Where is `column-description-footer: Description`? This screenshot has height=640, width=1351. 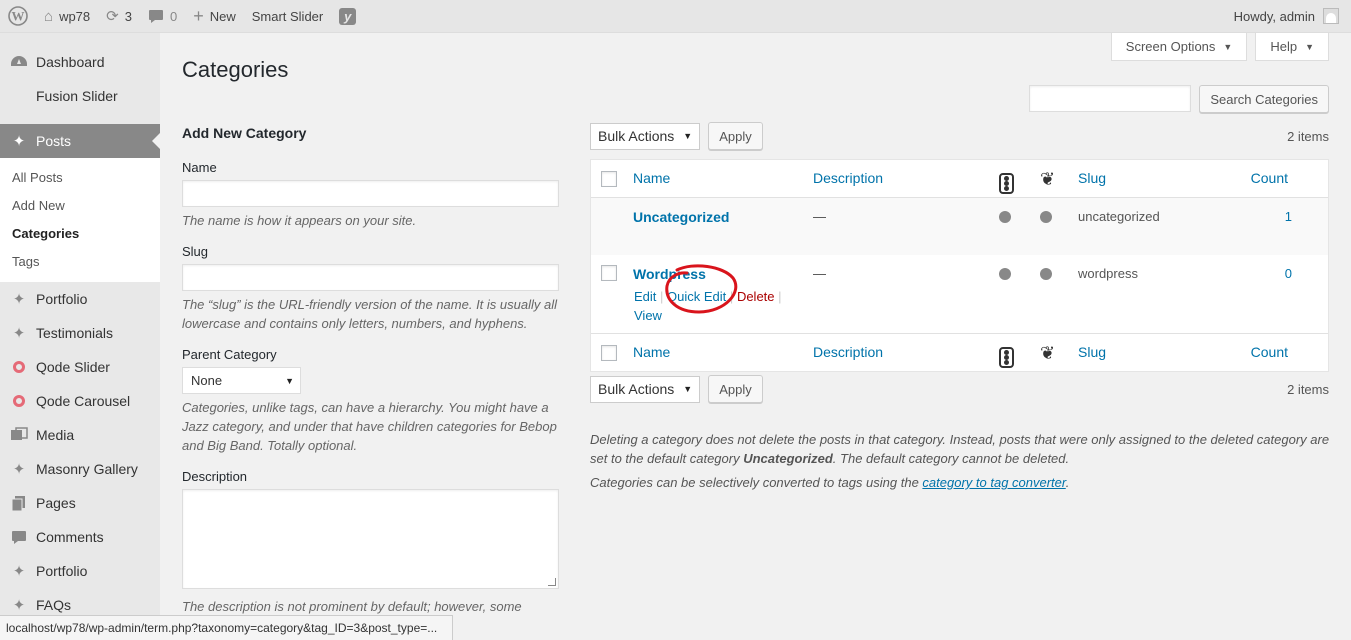
column-description-footer: Description is located at coordinates (848, 352).